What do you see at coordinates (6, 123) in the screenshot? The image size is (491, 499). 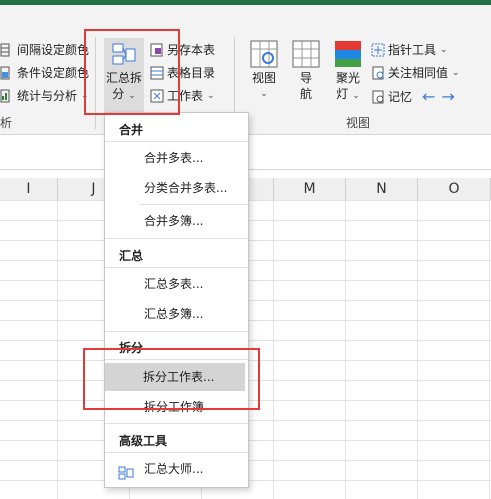 I see `group-label-analysis: 析` at bounding box center [6, 123].